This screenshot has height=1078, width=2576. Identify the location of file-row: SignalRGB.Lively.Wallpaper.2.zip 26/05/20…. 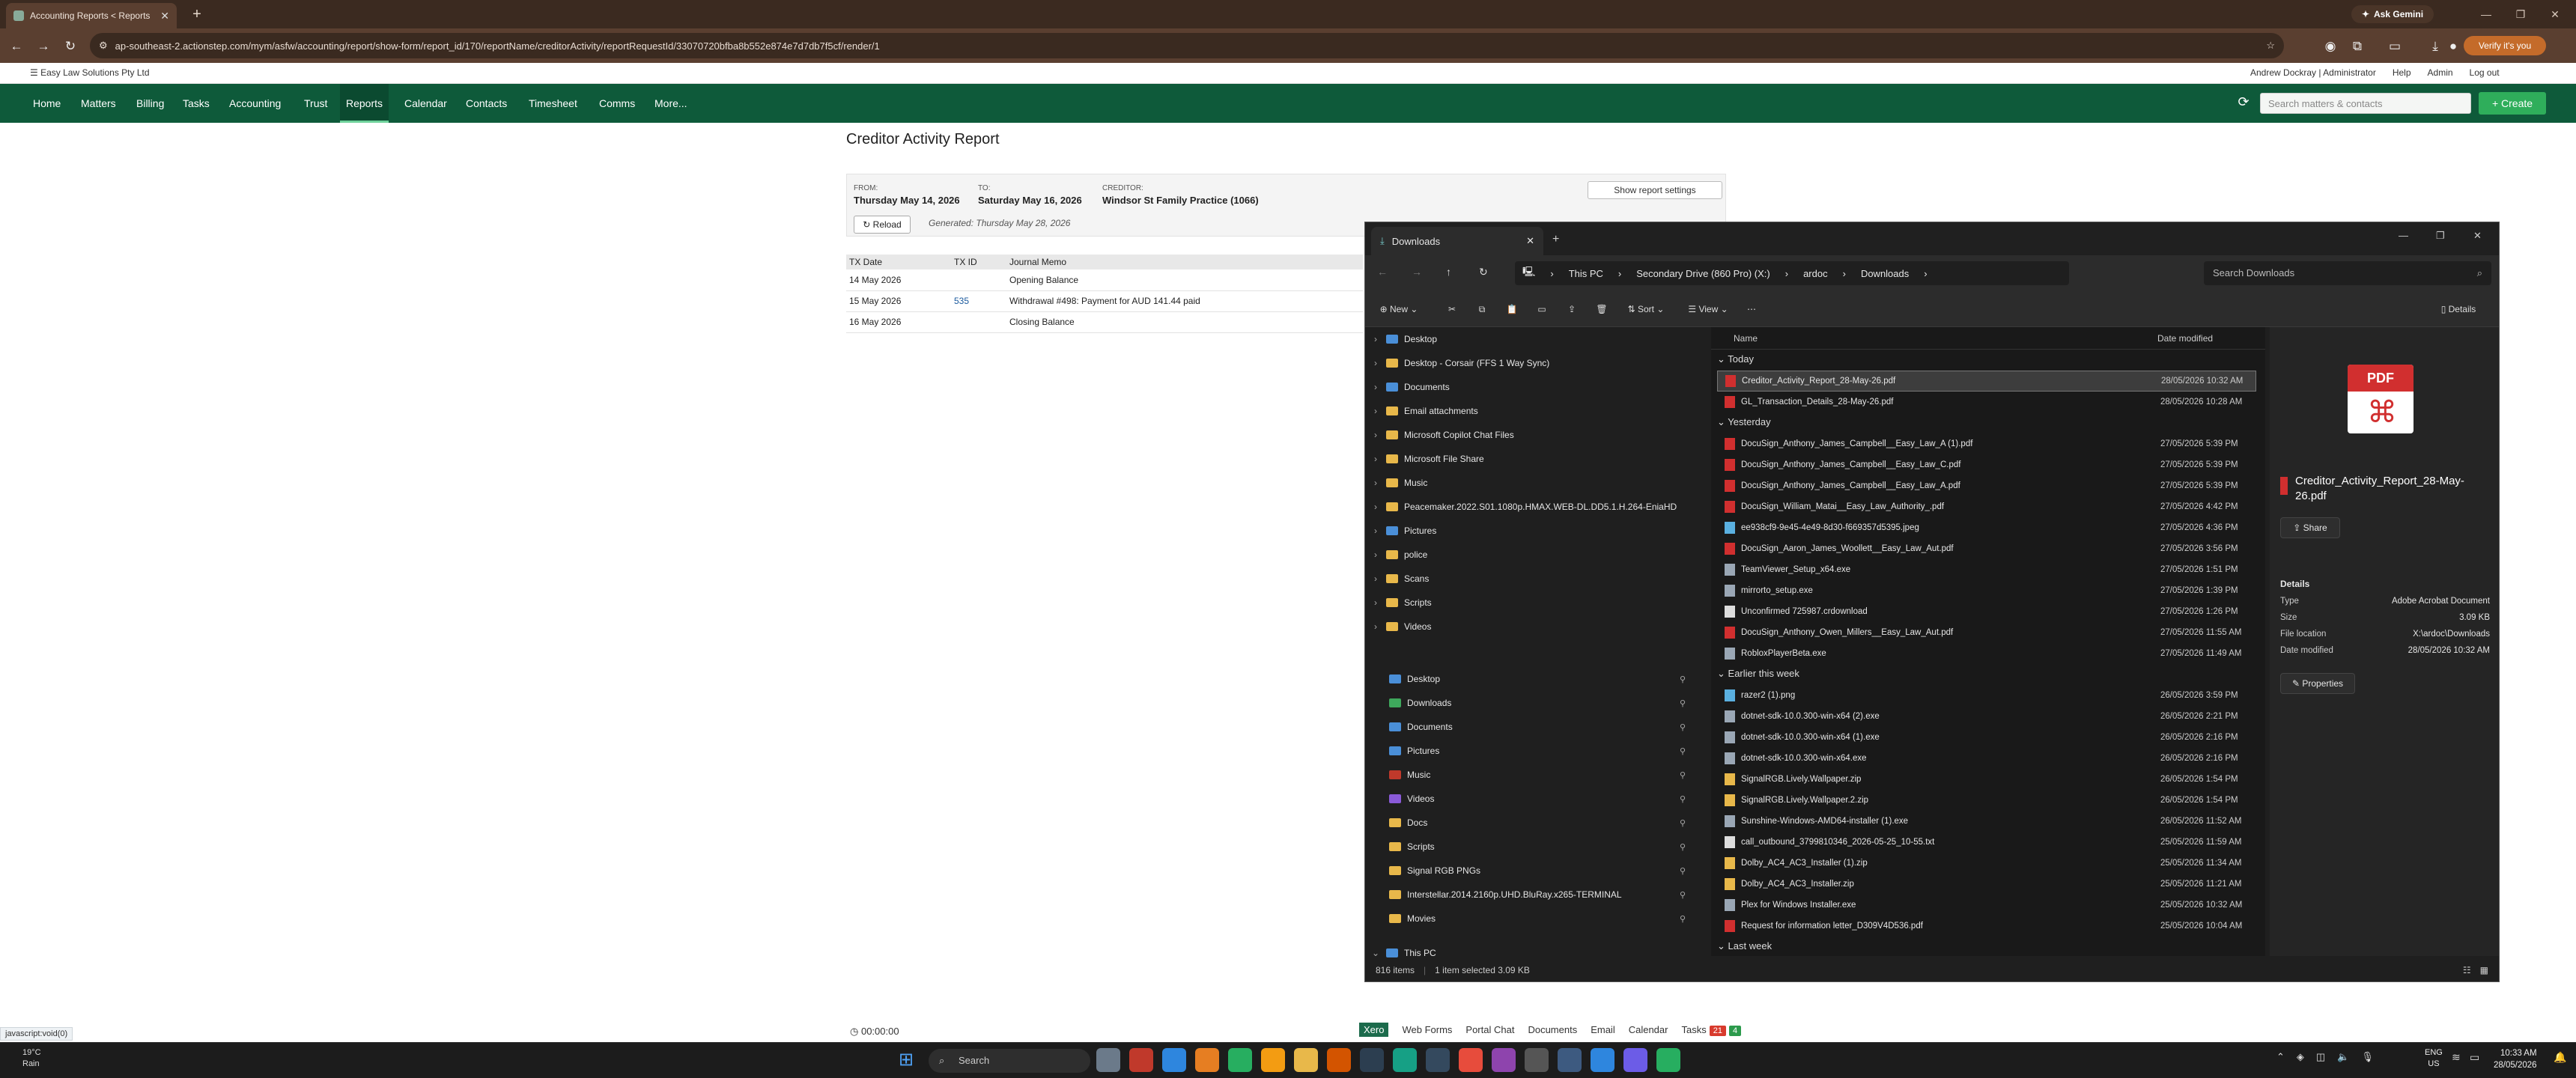
(1986, 800).